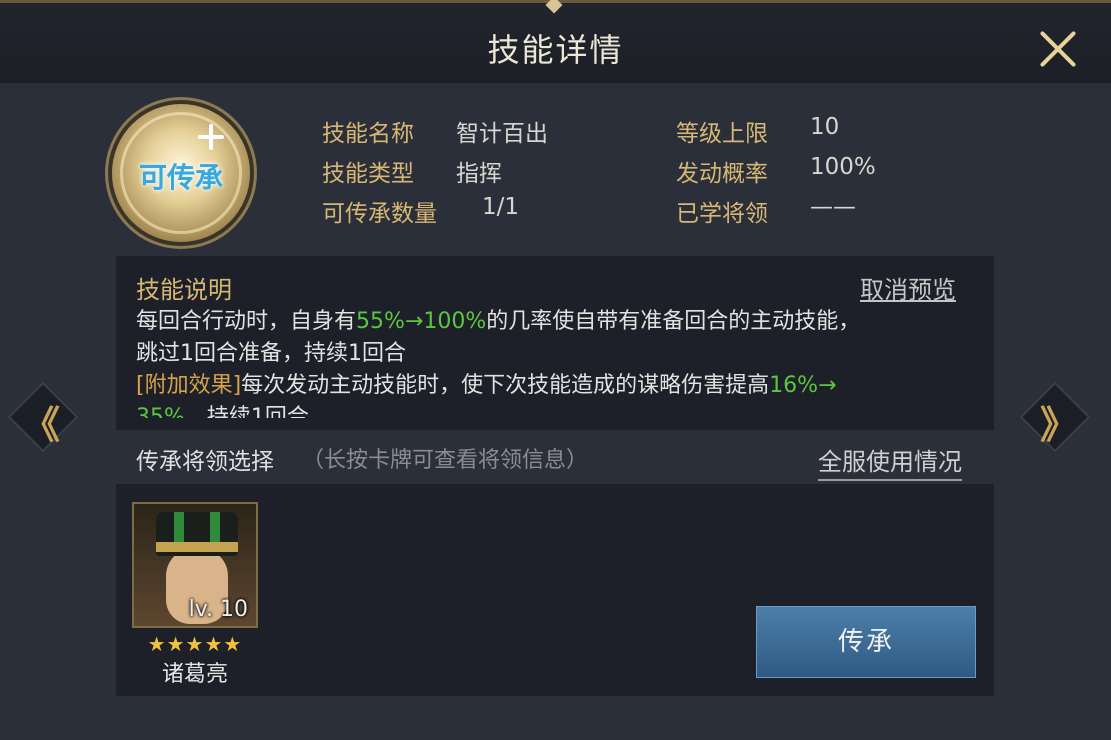 The width and height of the screenshot is (1111, 740). I want to click on cancel-preview-link: 取消预览, so click(908, 287).